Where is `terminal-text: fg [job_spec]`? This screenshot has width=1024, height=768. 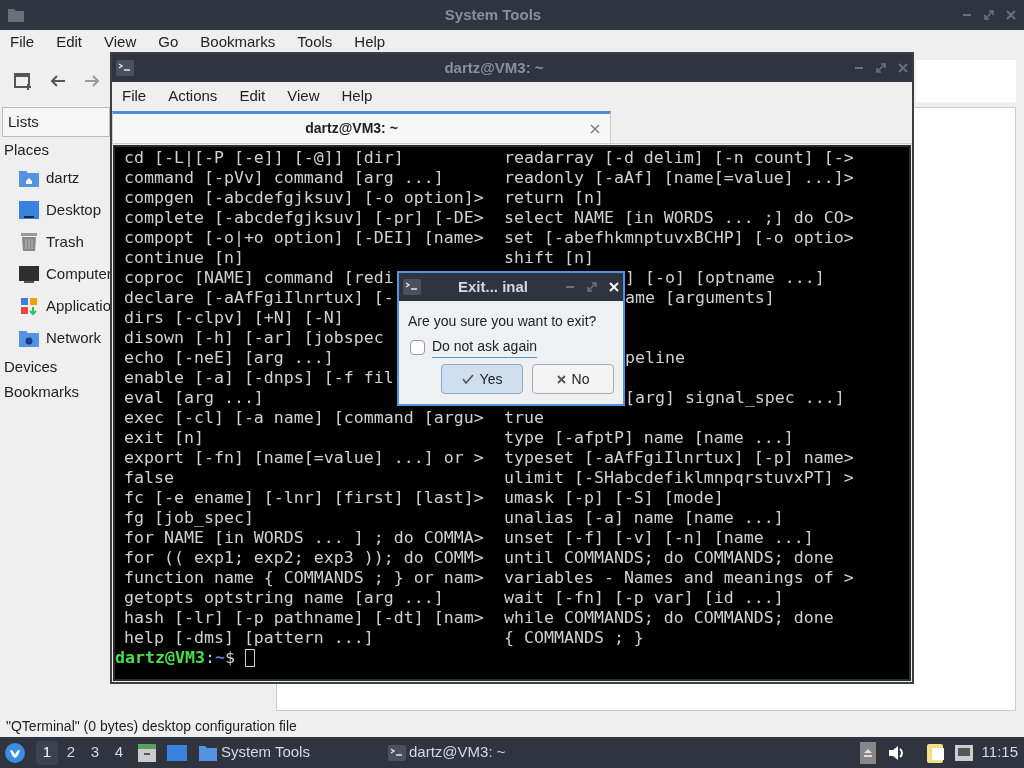 terminal-text: fg [job_spec] is located at coordinates (189, 518).